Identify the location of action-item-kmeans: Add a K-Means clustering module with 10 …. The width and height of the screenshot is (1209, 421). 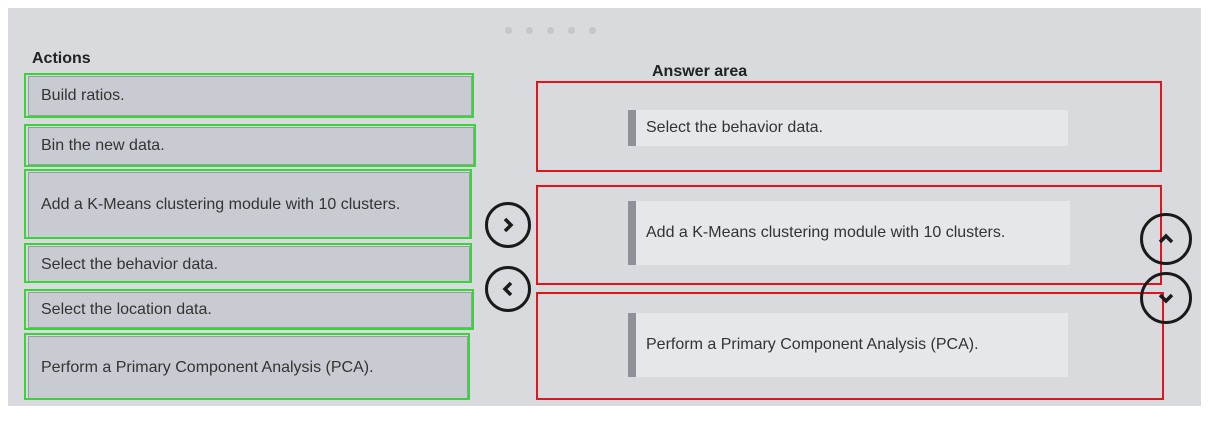
(249, 205).